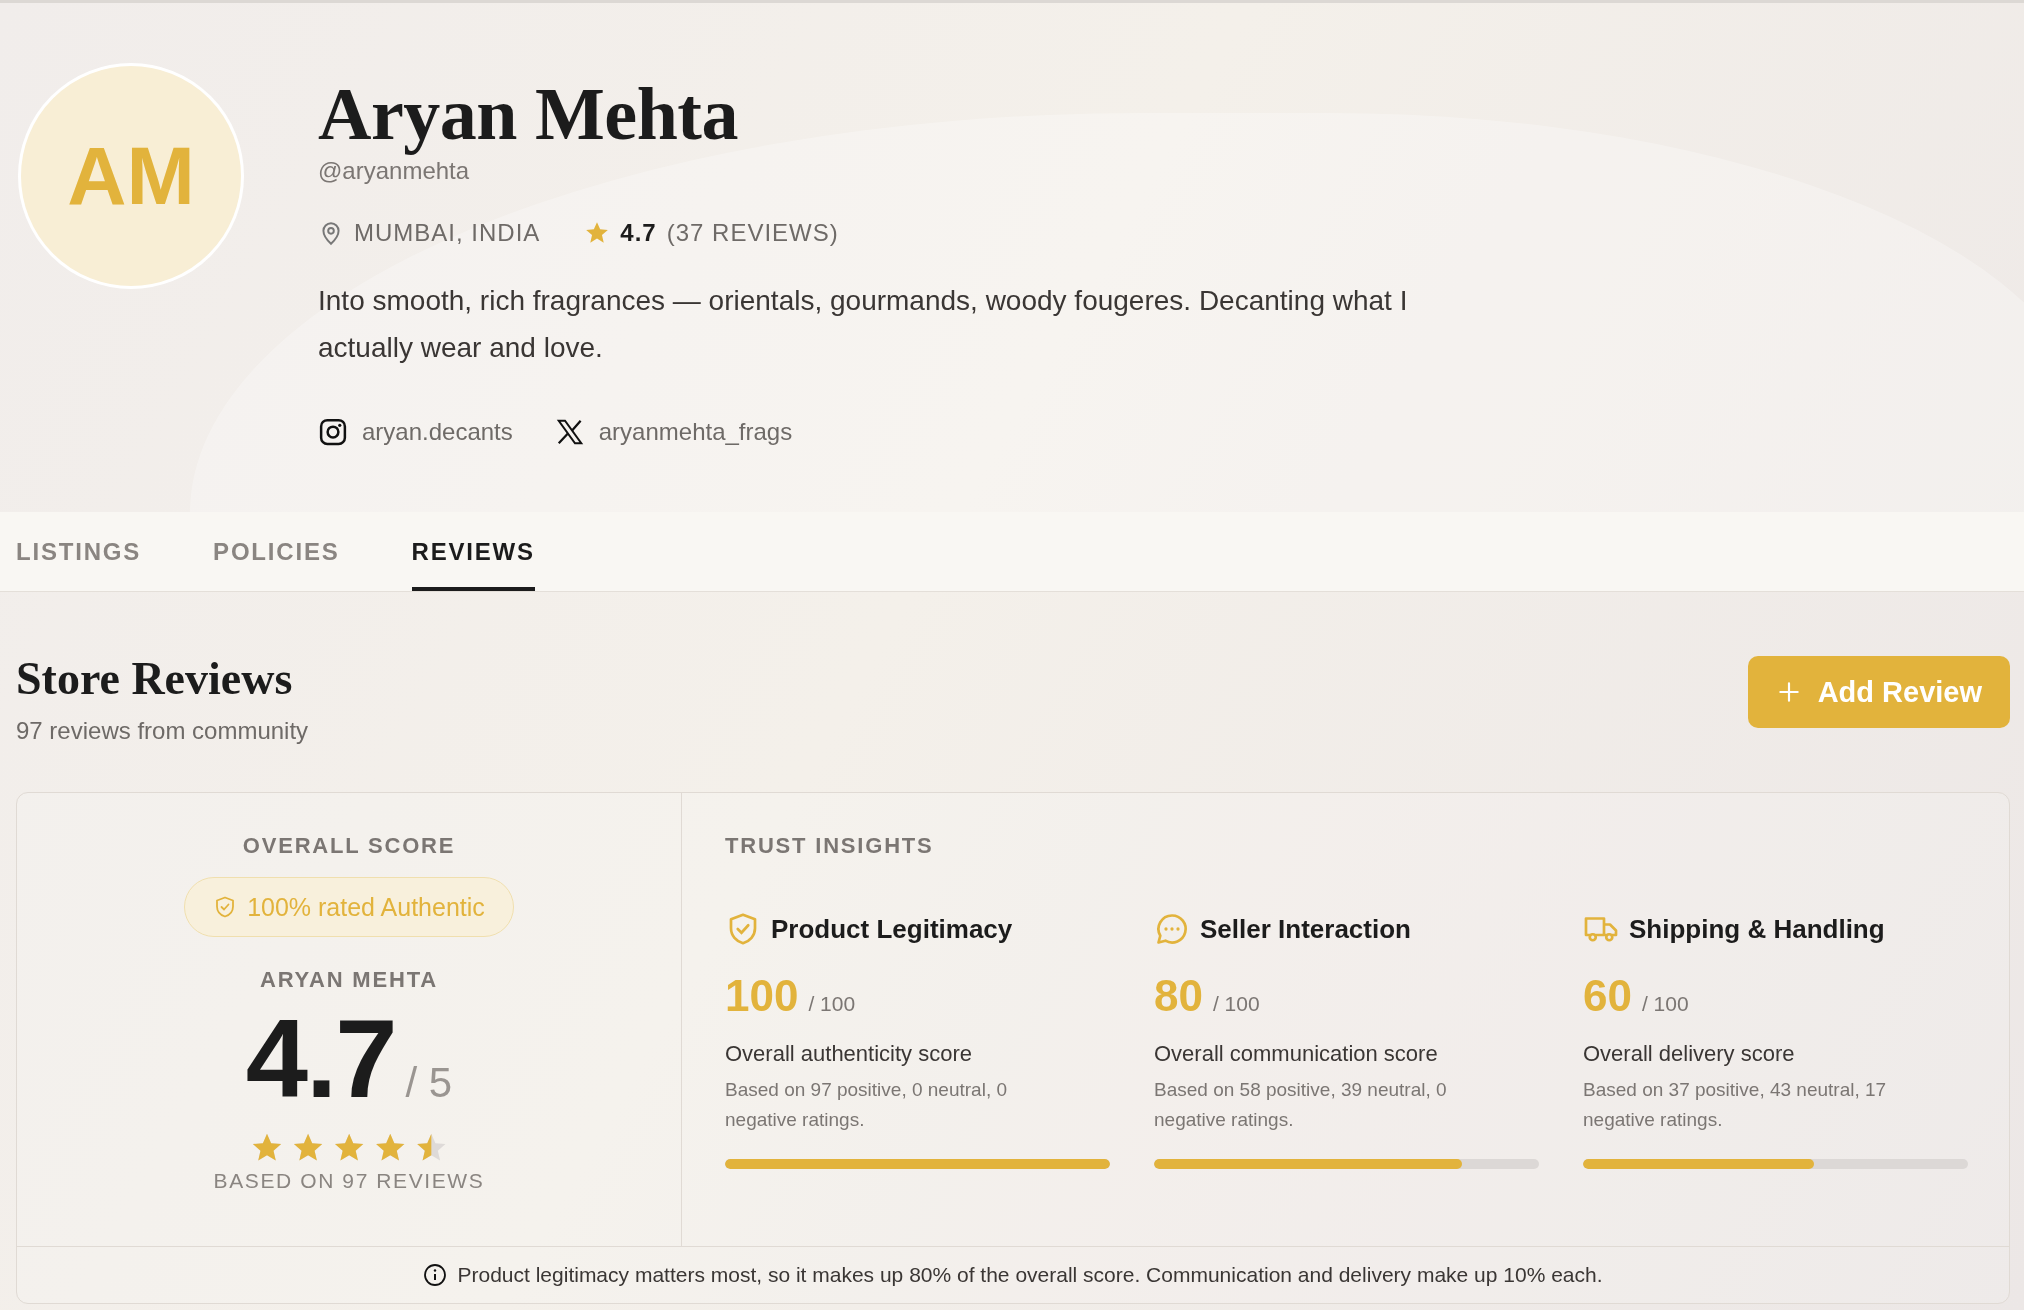  Describe the element at coordinates (349, 846) in the screenshot. I see `overall-score-label: OVERALL SCORE` at that location.